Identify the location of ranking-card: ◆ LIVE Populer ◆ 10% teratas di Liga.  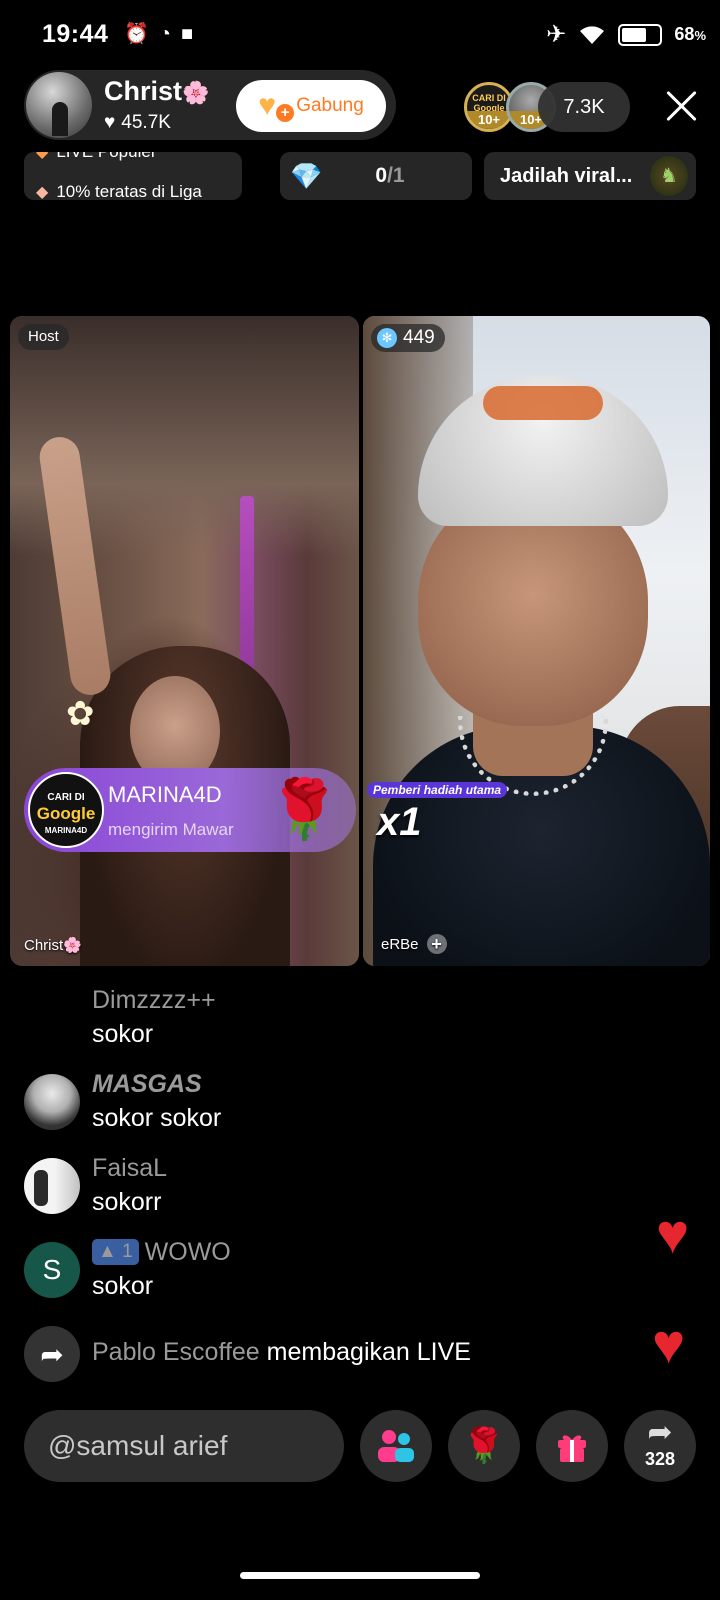
(133, 176).